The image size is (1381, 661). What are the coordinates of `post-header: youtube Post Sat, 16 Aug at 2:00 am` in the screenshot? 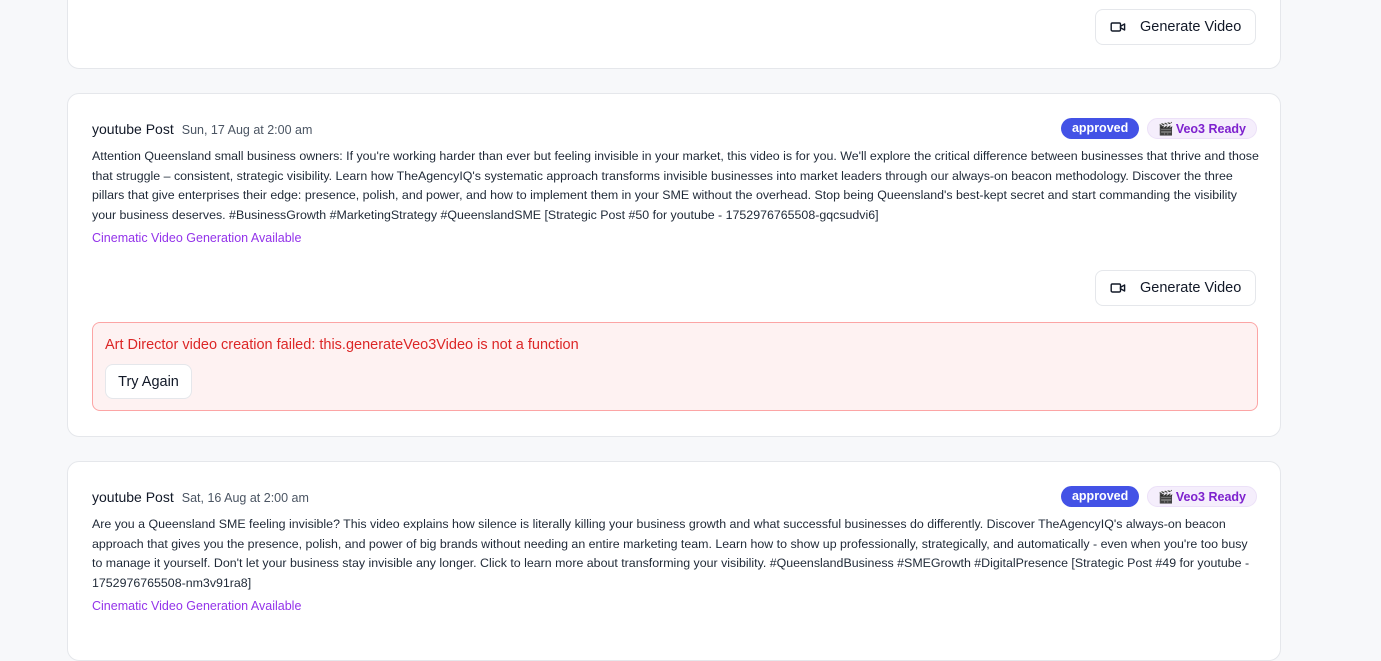 It's located at (200, 497).